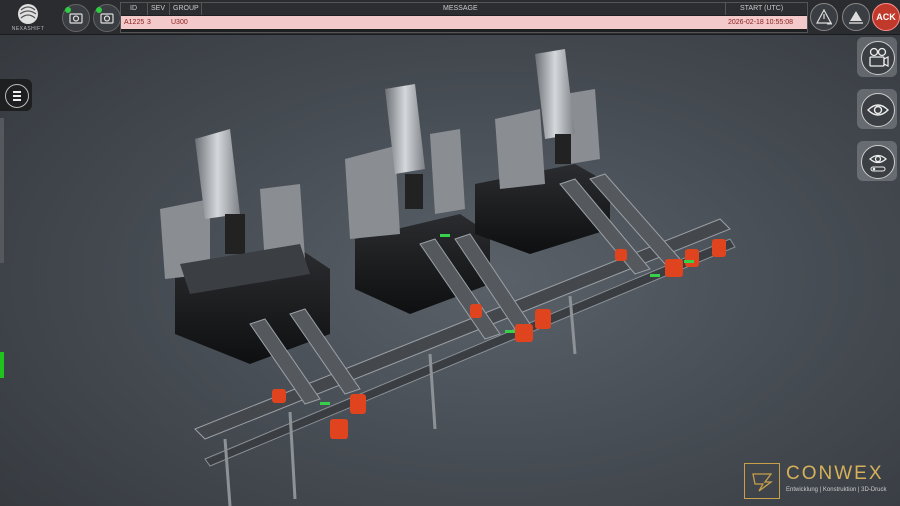 Image resolution: width=900 pixels, height=506 pixels. Describe the element at coordinates (835, 473) in the screenshot. I see `brand-name: CONWEX` at that location.